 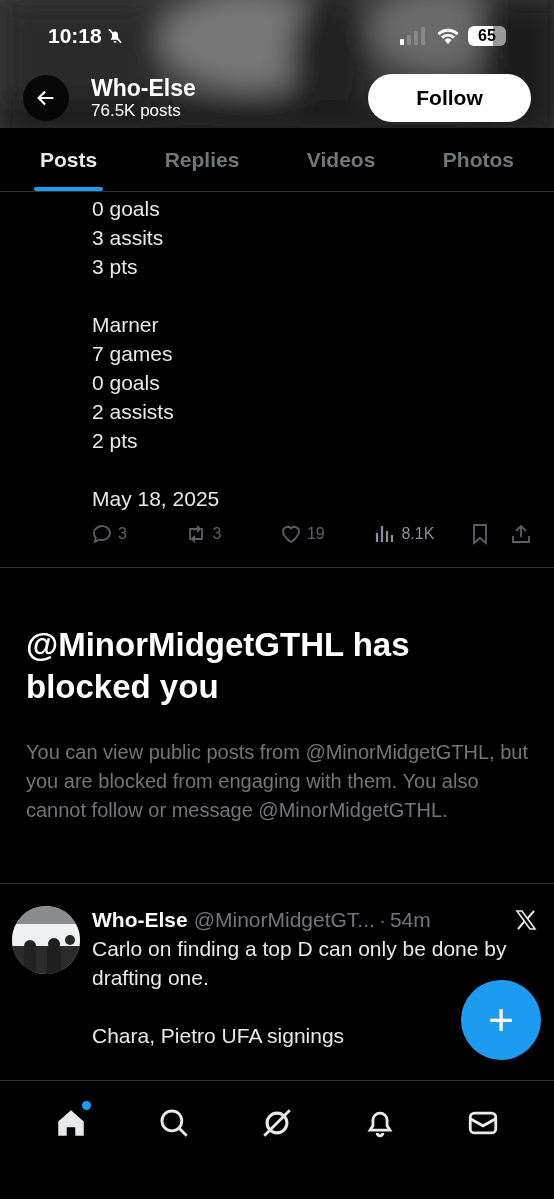 I want to click on compose-button: +, so click(x=501, y=1020).